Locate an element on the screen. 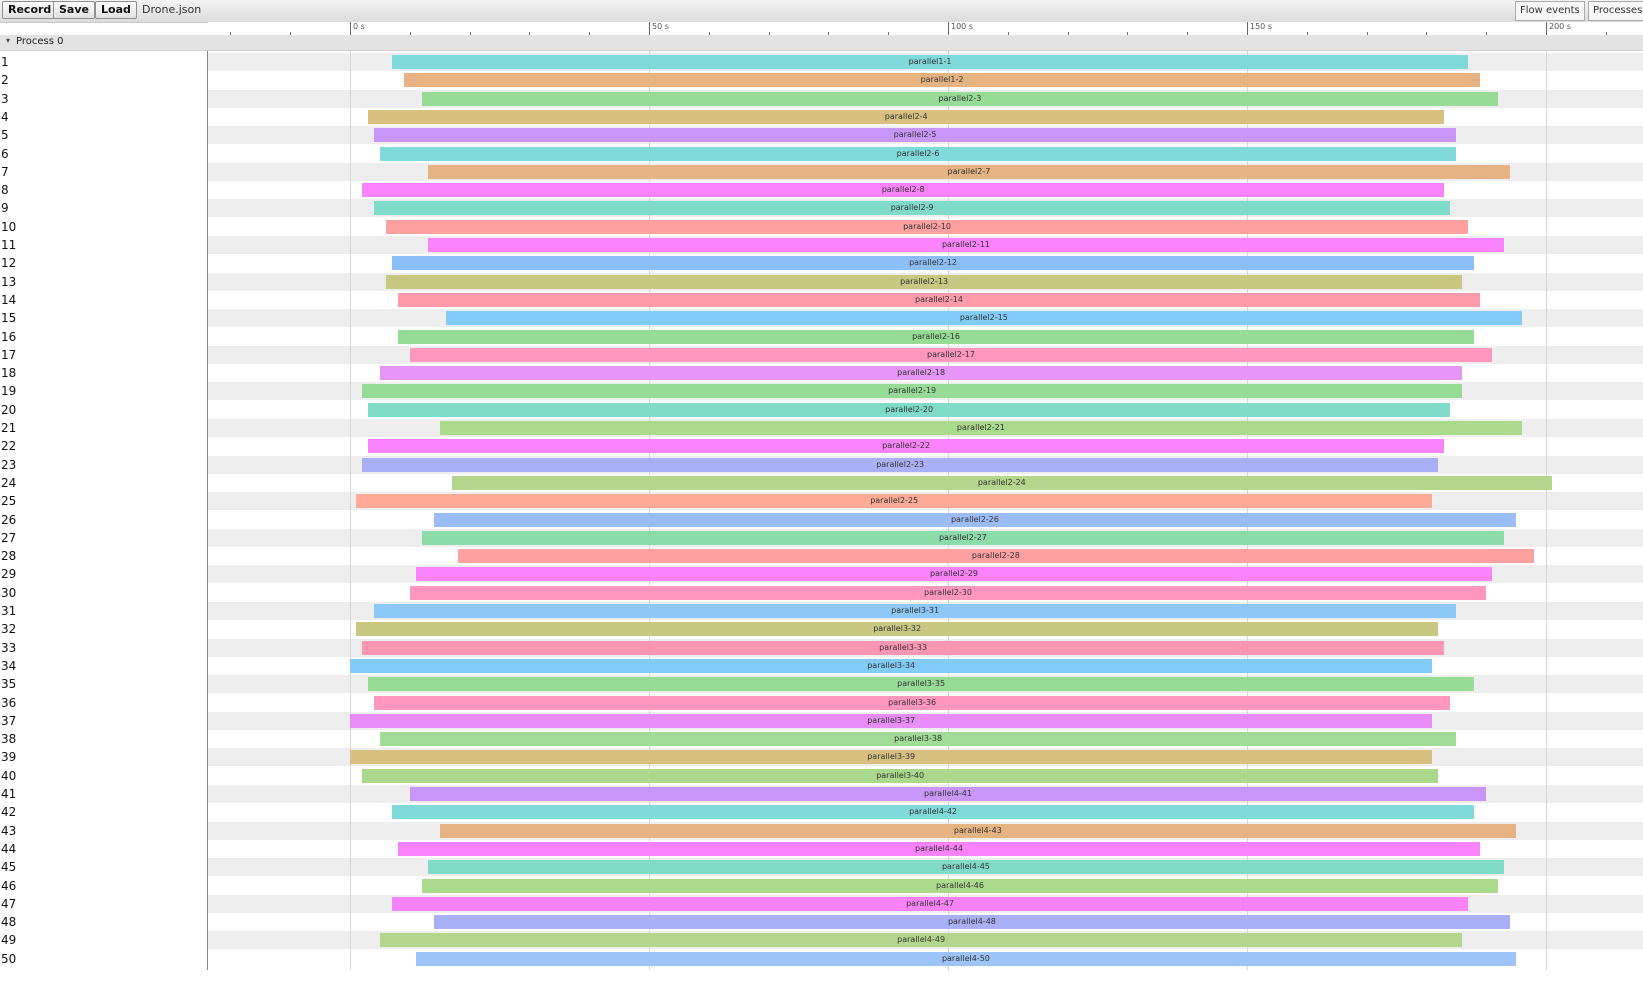 The image size is (1643, 993). ruler-tick-label: 100 s is located at coordinates (962, 26).